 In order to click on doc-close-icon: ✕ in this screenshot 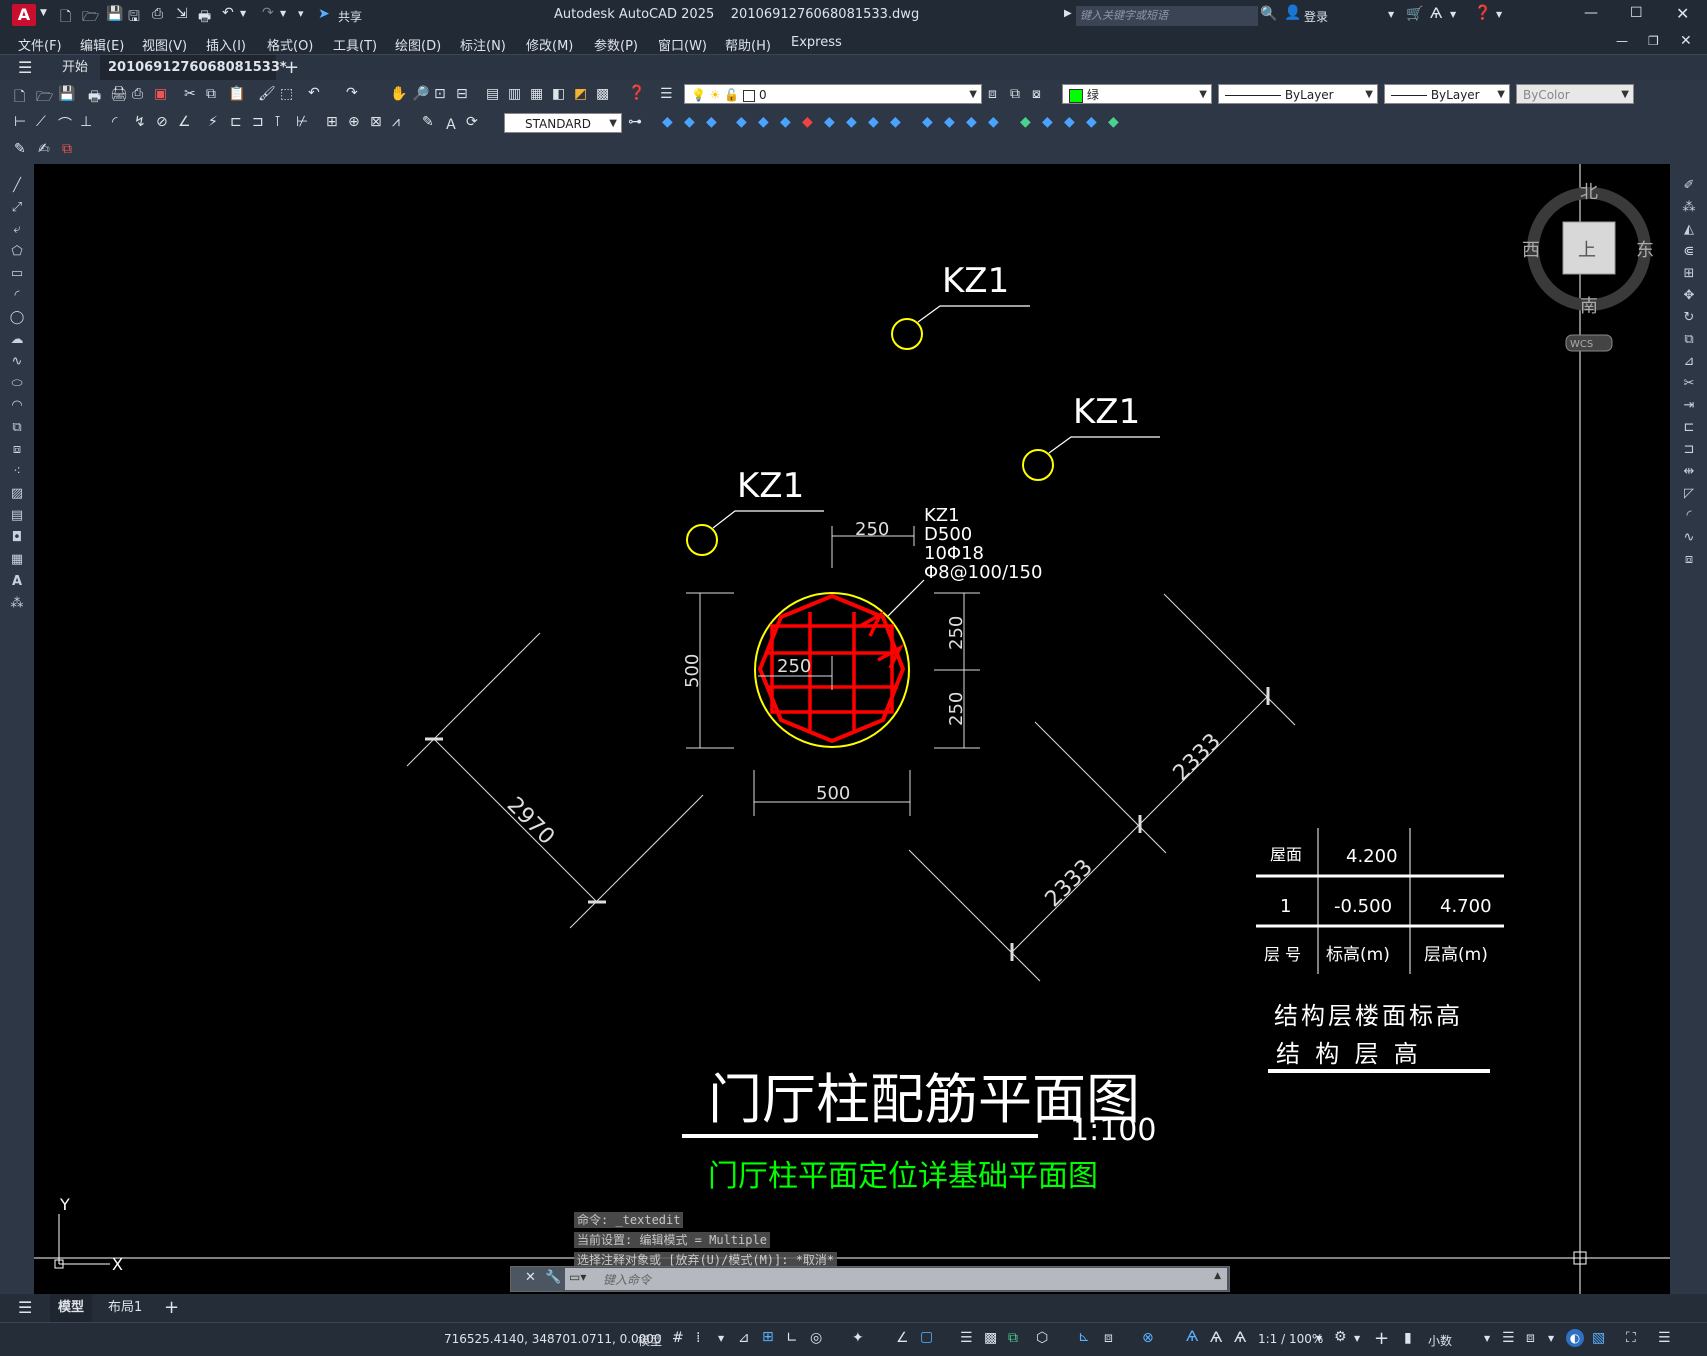, I will do `click(1686, 41)`.